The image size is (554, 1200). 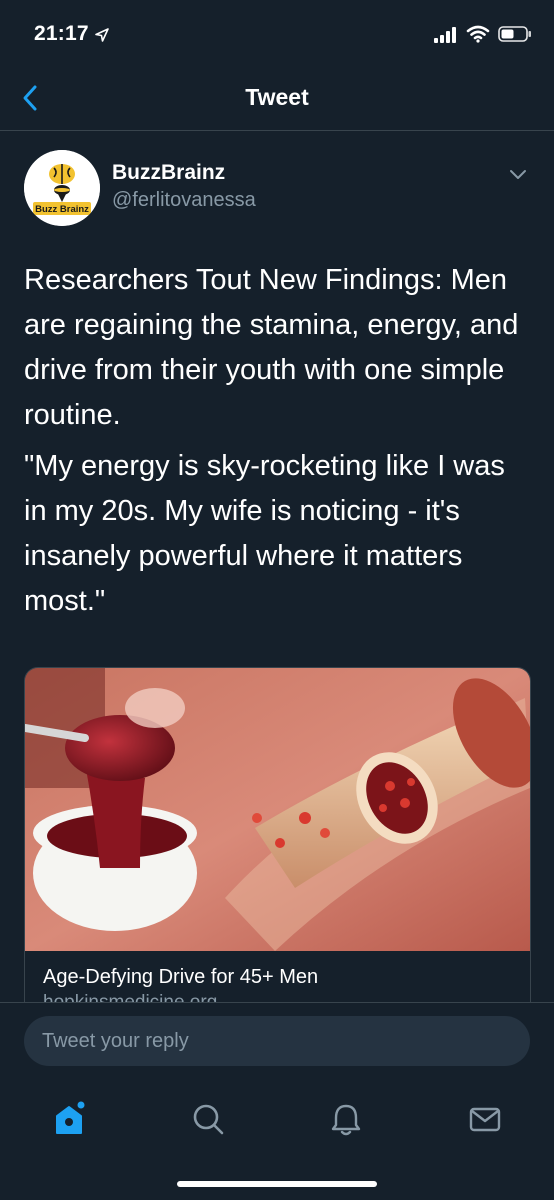 What do you see at coordinates (514, 34) in the screenshot?
I see `battery-icon` at bounding box center [514, 34].